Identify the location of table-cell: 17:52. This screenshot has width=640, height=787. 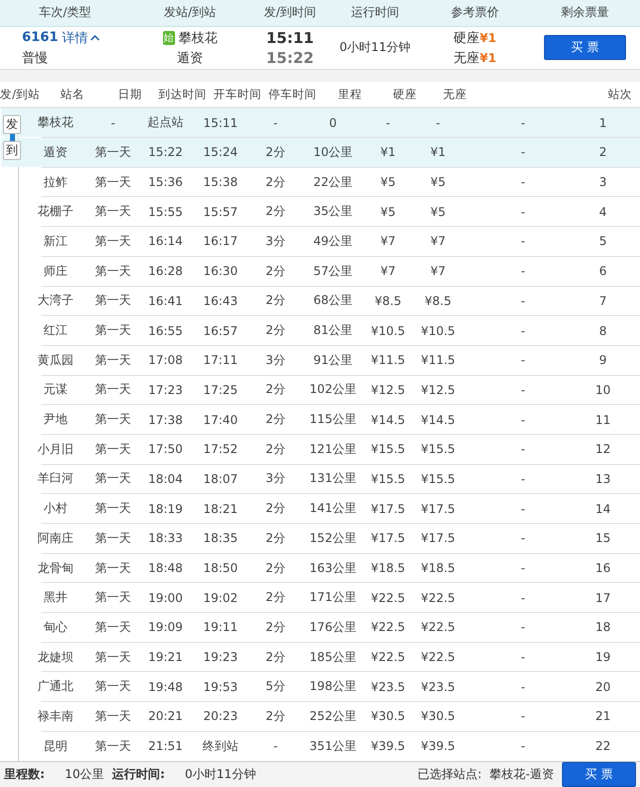
(220, 449).